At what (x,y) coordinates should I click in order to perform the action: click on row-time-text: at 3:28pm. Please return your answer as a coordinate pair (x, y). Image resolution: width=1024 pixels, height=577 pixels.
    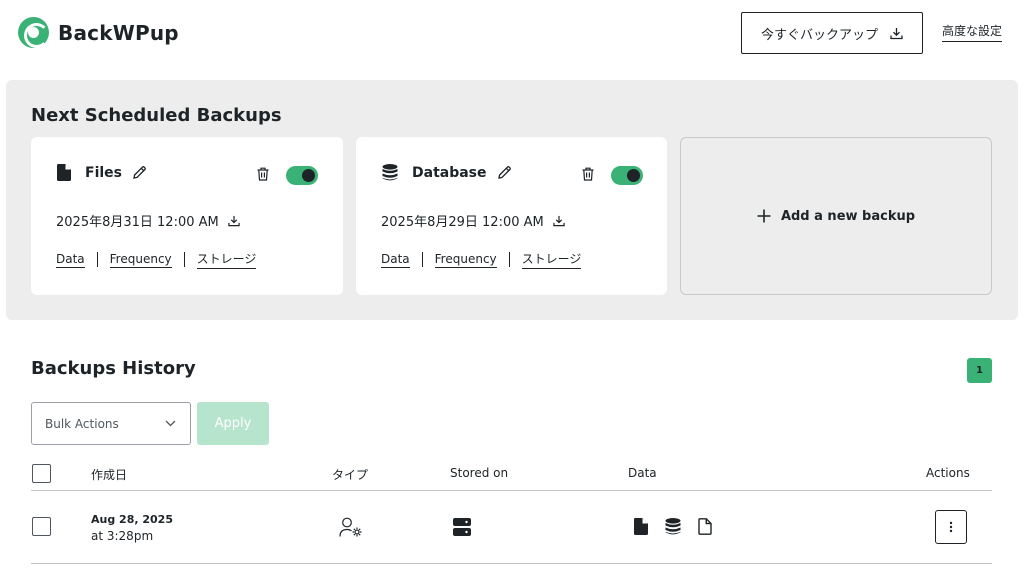
    Looking at the image, I should click on (122, 536).